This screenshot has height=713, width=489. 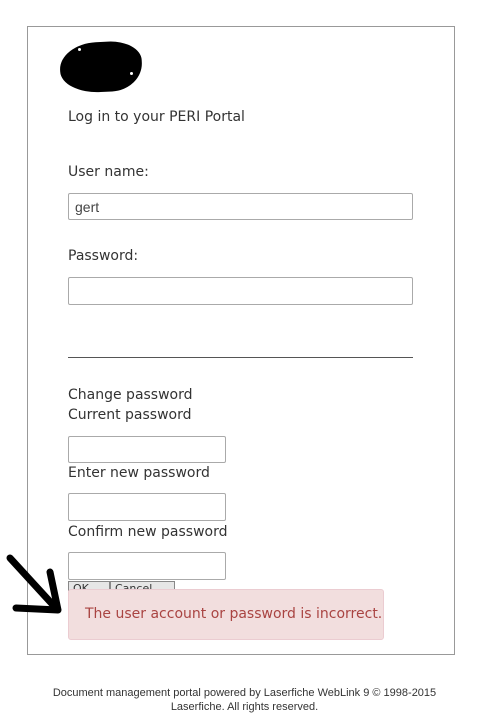 What do you see at coordinates (156, 117) in the screenshot?
I see `login-heading: Log in to your PERI Portal` at bounding box center [156, 117].